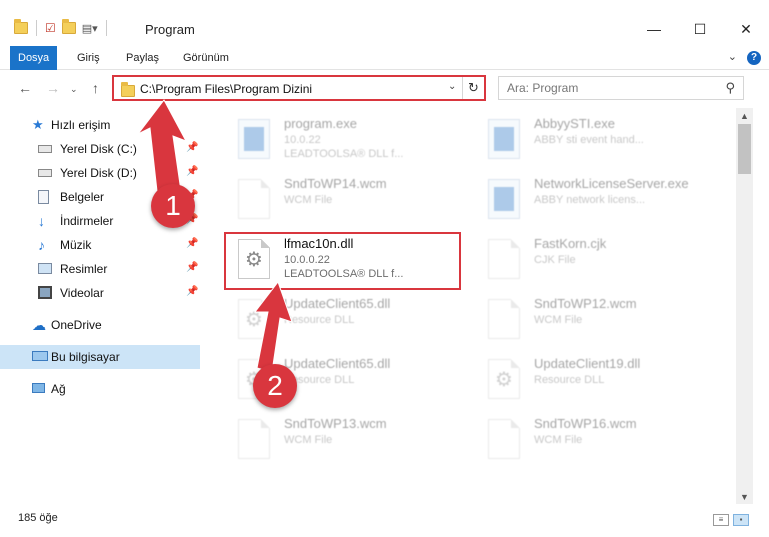 The image size is (769, 537). I want to click on step-1-badge: 1, so click(173, 206).